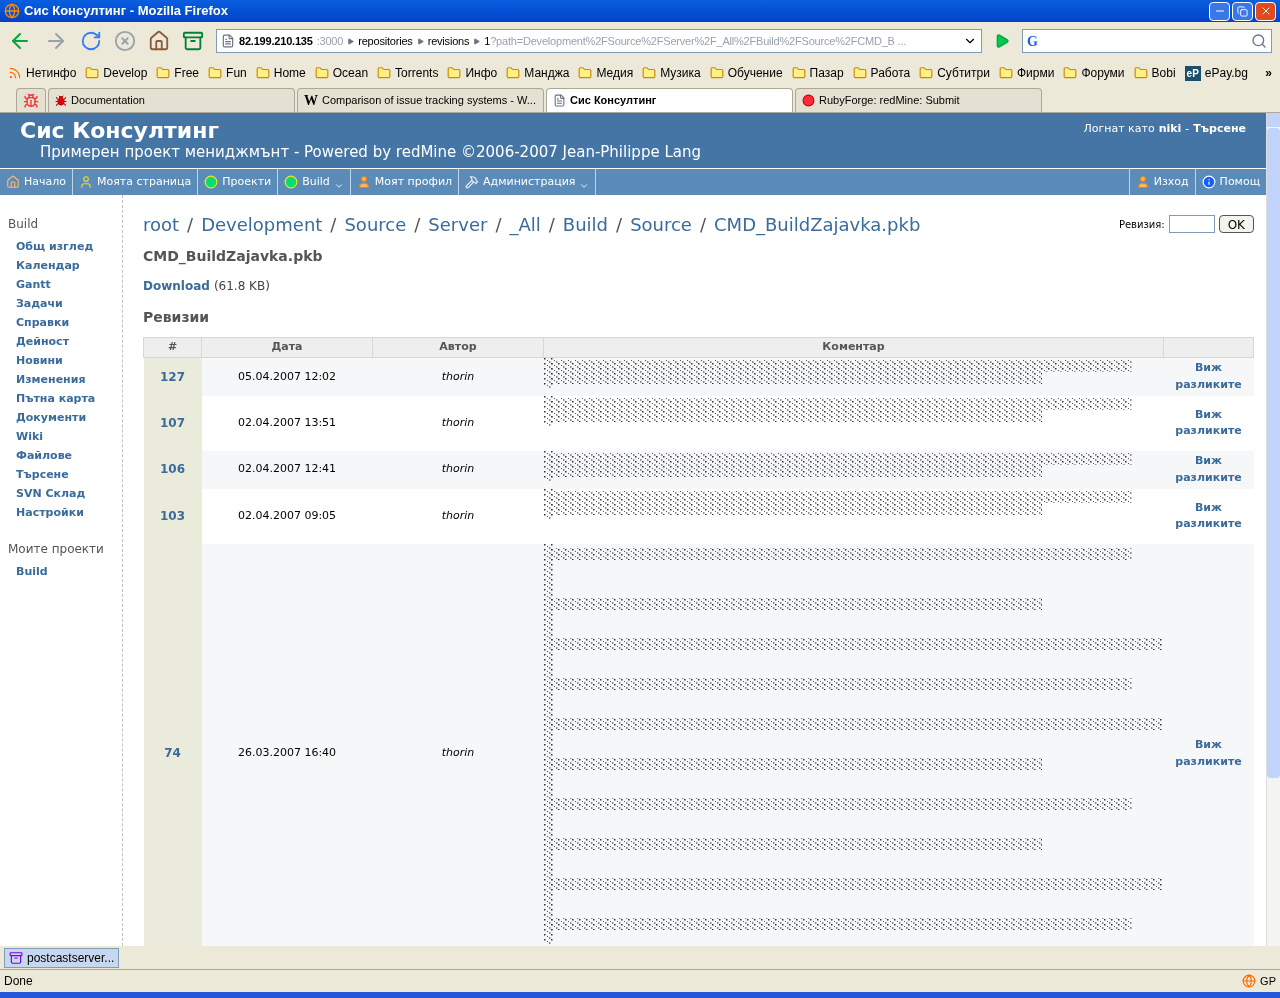 The image size is (1280, 998). What do you see at coordinates (1032, 41) in the screenshot?
I see `google-icon: G` at bounding box center [1032, 41].